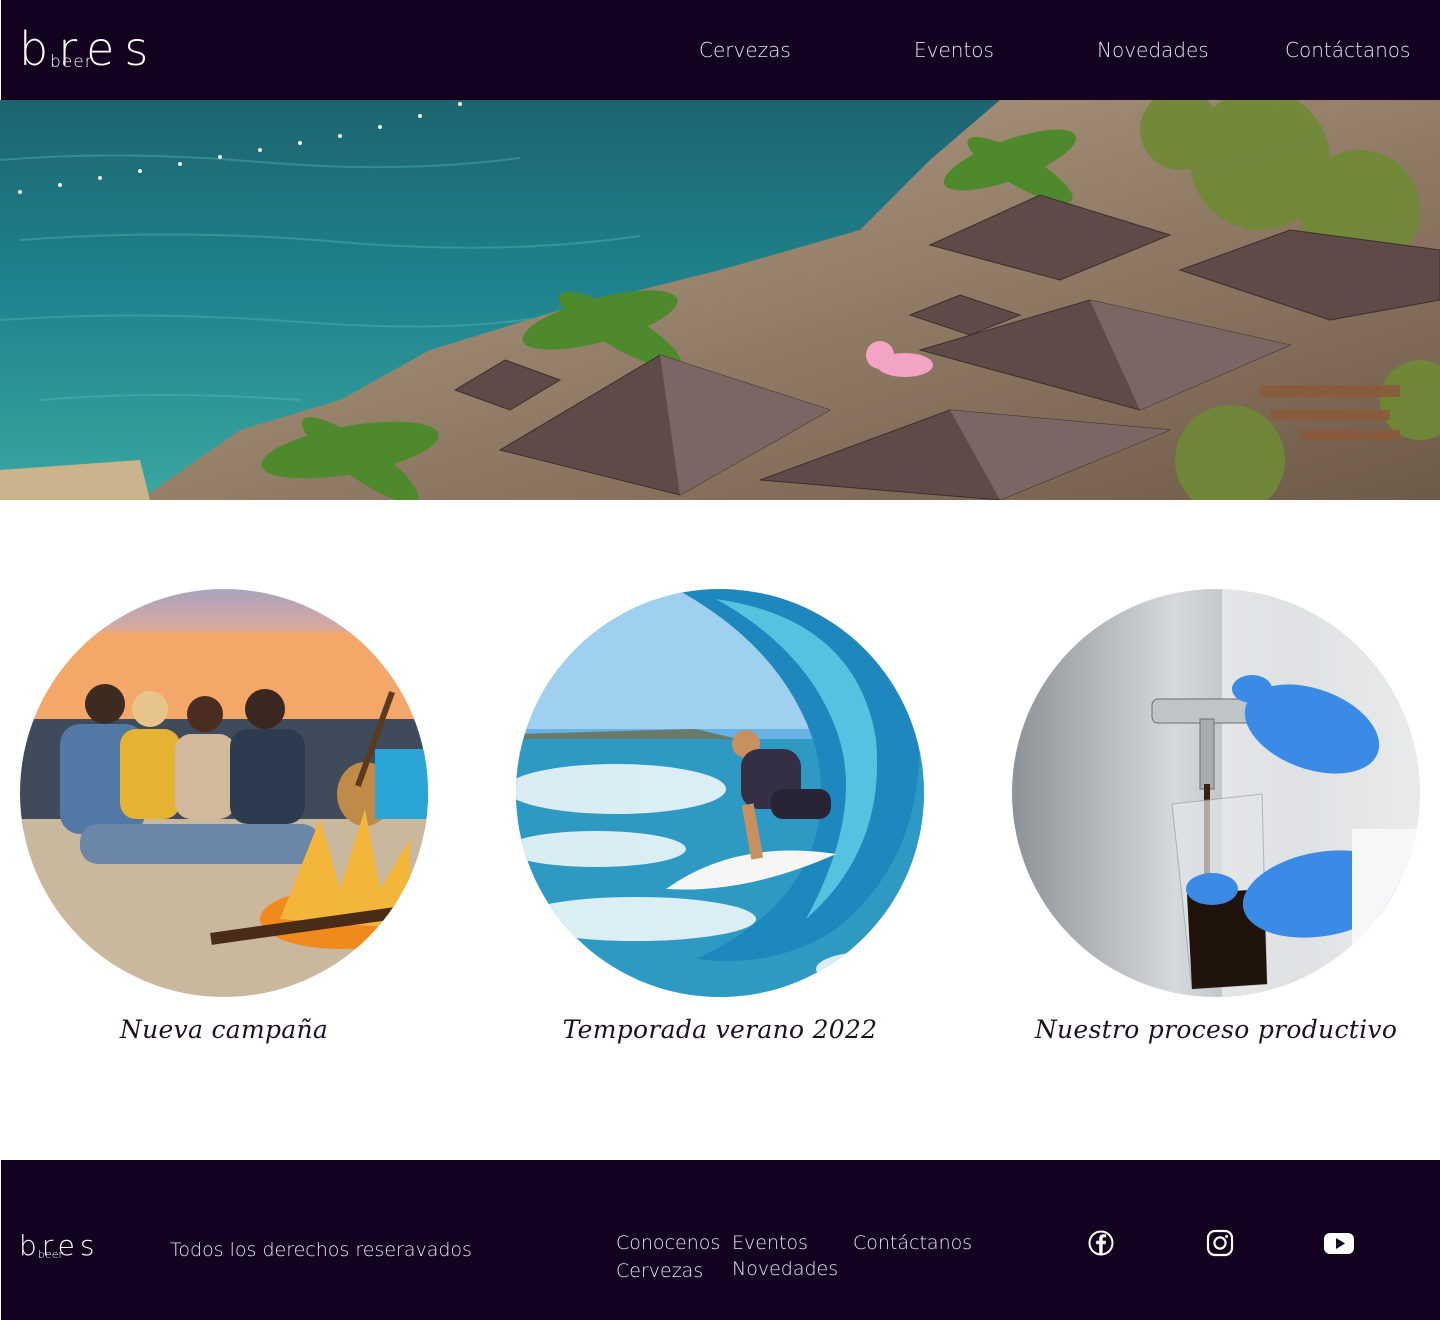 The image size is (1440, 1320). I want to click on footer-link-contactanos: Contáctanos, so click(912, 1243).